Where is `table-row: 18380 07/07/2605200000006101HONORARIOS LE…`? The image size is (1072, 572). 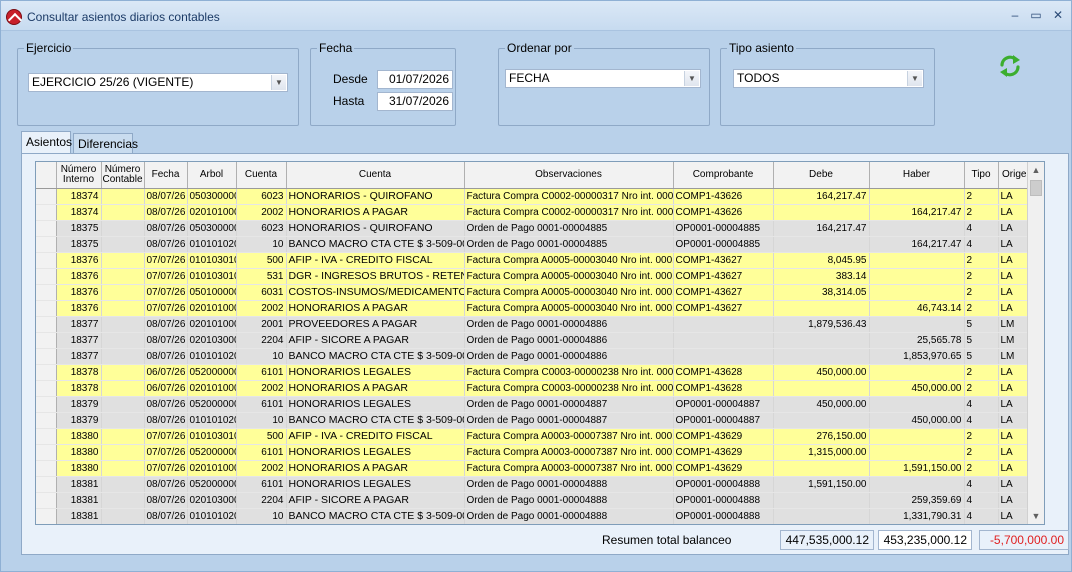
table-row: 18380 07/07/2605200000006101HONORARIOS LE… is located at coordinates (536, 452).